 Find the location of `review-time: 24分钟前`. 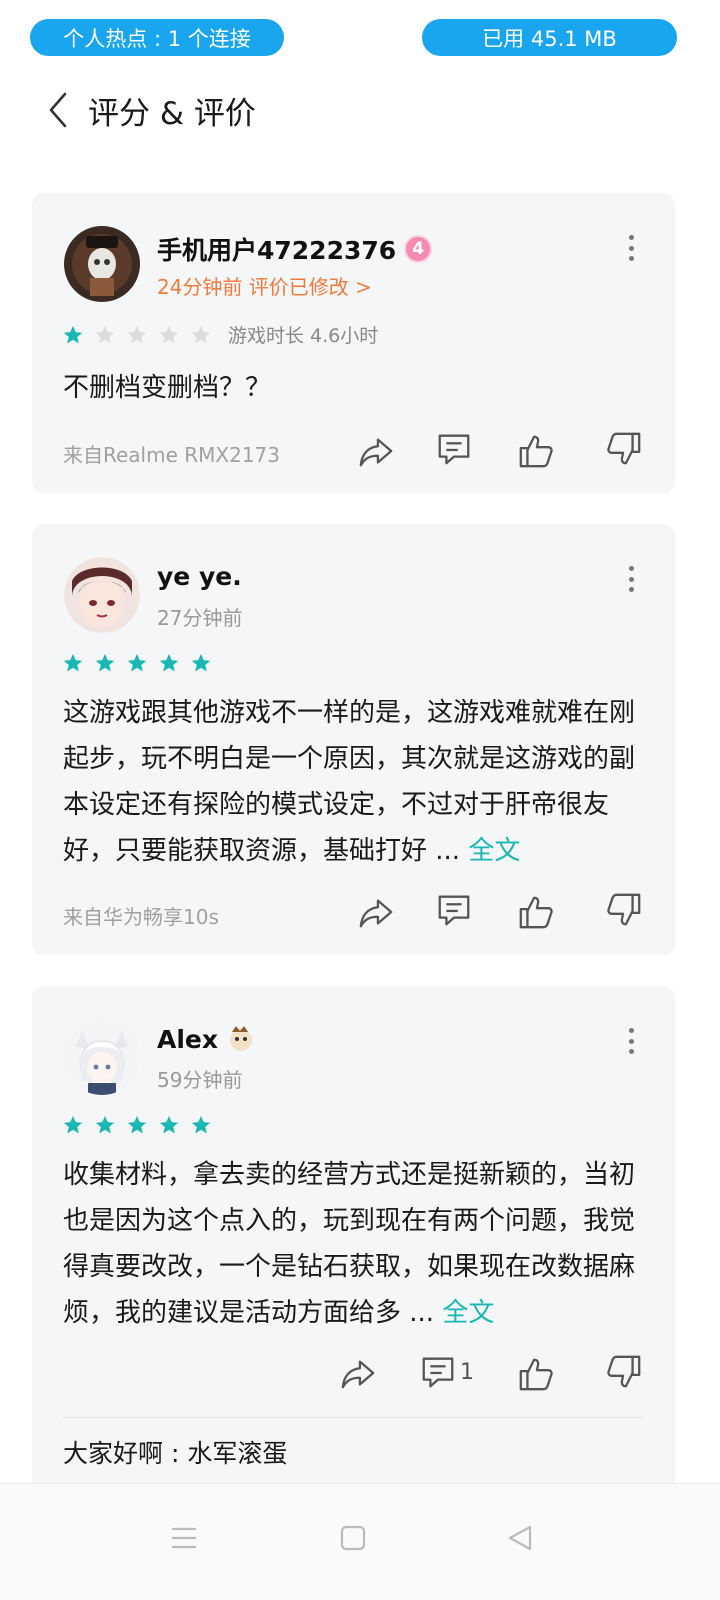

review-time: 24分钟前 is located at coordinates (200, 287).